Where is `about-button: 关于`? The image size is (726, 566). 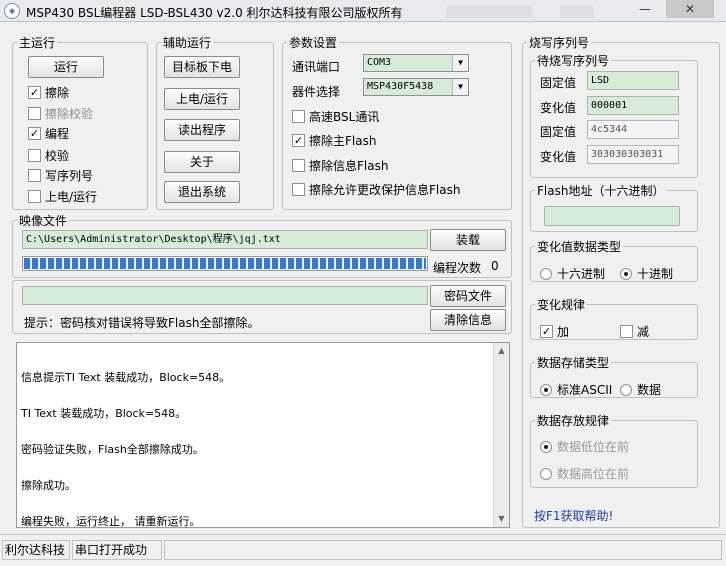 about-button: 关于 is located at coordinates (202, 162).